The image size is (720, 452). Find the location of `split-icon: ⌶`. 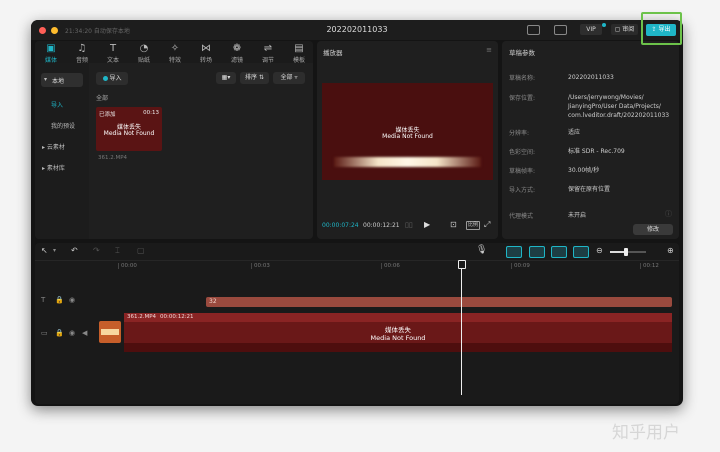

split-icon: ⌶ is located at coordinates (117, 251).